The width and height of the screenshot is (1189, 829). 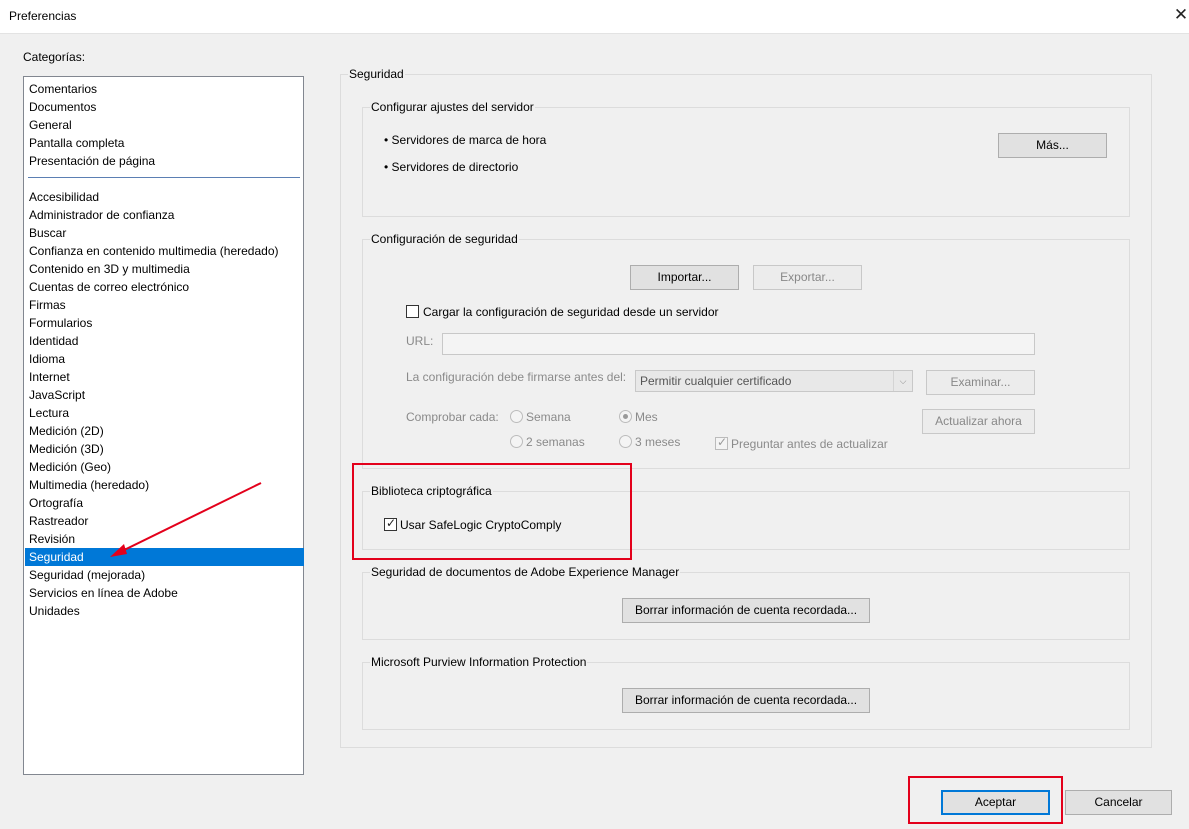 What do you see at coordinates (164, 161) in the screenshot?
I see `category-item-presentación-de-página: Presentación de página` at bounding box center [164, 161].